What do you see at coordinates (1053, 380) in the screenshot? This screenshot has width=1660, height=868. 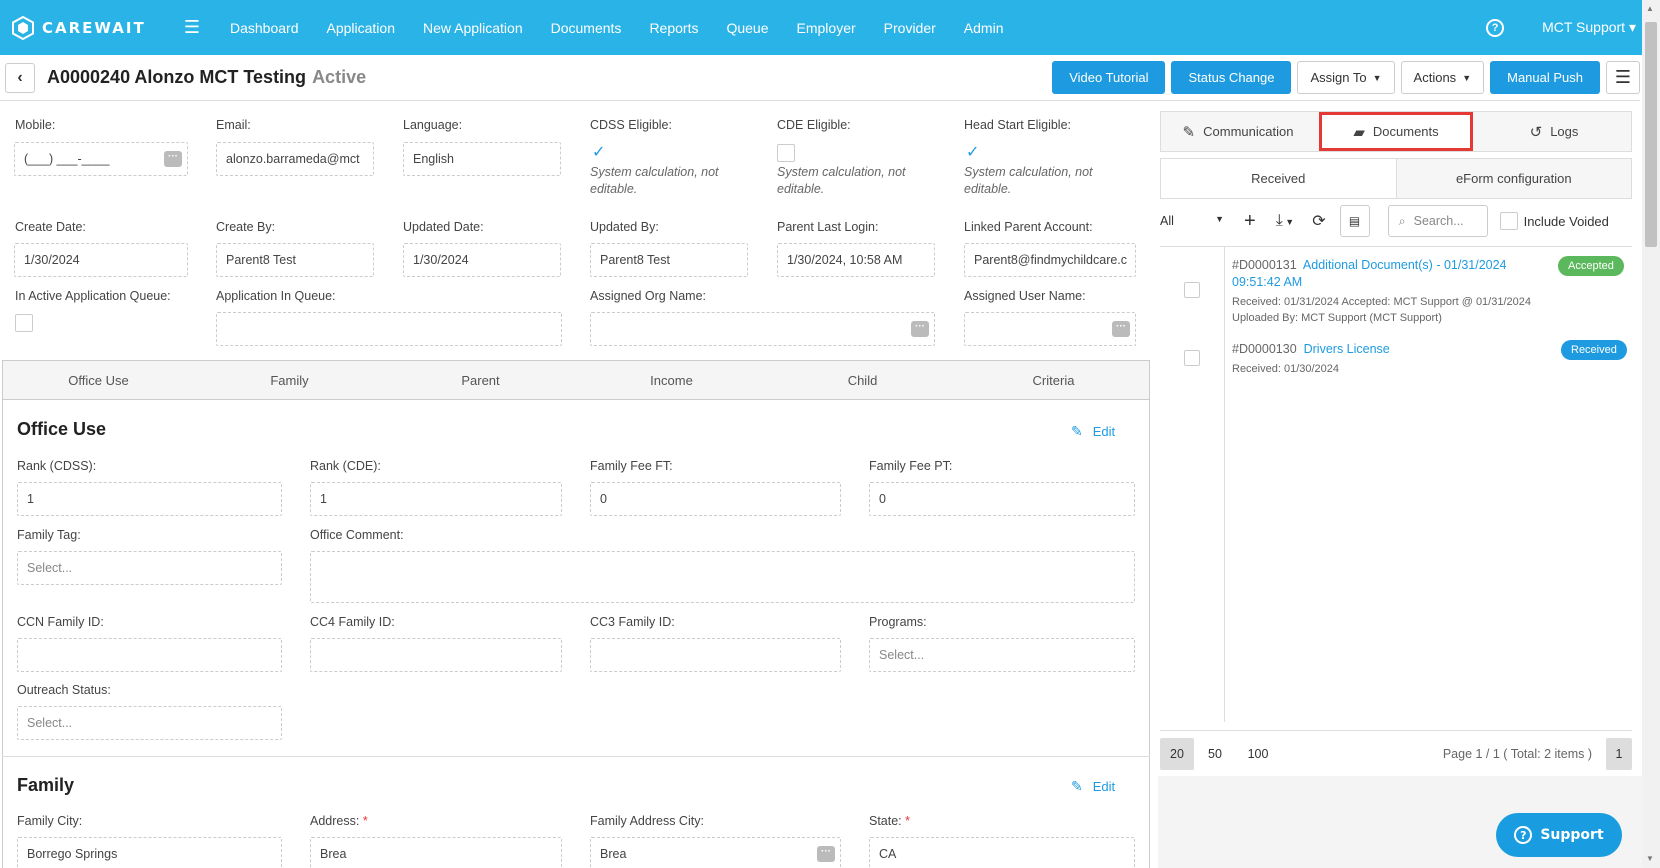 I see `tab-criteria: Criteria` at bounding box center [1053, 380].